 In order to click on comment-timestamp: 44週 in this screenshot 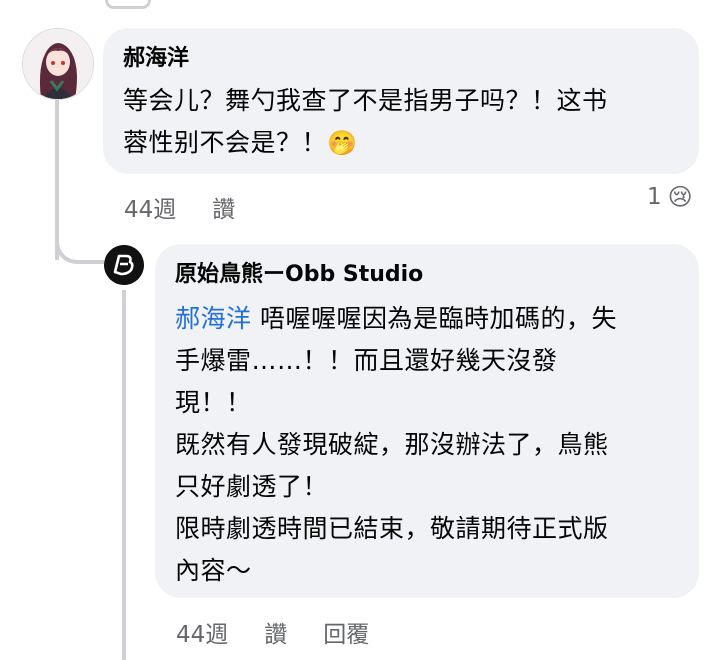, I will do `click(150, 207)`.